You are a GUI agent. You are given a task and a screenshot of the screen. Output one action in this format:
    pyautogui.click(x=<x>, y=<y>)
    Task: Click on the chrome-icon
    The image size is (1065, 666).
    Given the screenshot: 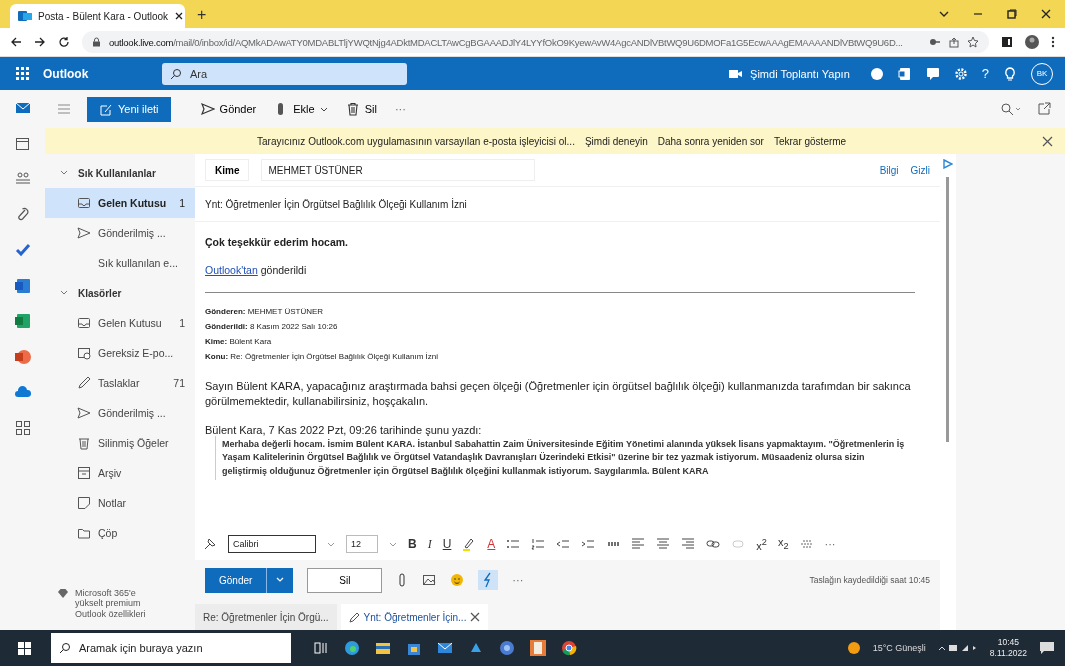 What is the action you would take?
    pyautogui.click(x=569, y=648)
    